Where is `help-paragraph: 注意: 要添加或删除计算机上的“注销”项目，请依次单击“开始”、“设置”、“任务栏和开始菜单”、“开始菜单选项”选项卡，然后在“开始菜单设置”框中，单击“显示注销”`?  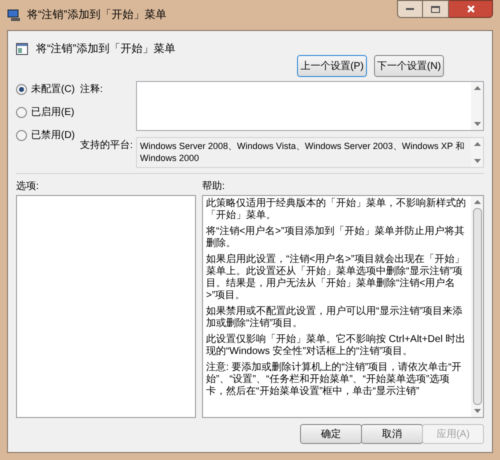
help-paragraph: 注意: 要添加或删除计算机上的“注销”项目，请依次单击“开始”、“设置”、“任务栏和开始菜单”、“开始菜单选项”选项卡，然后在“开始菜单设置”框中，单击“显示注销” is located at coordinates (334, 380).